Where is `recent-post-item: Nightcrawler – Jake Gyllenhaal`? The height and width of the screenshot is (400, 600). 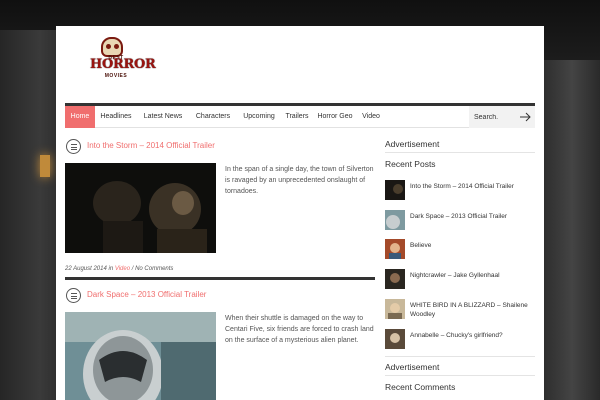
recent-post-item: Nightcrawler – Jake Gyllenhaal is located at coordinates (460, 279).